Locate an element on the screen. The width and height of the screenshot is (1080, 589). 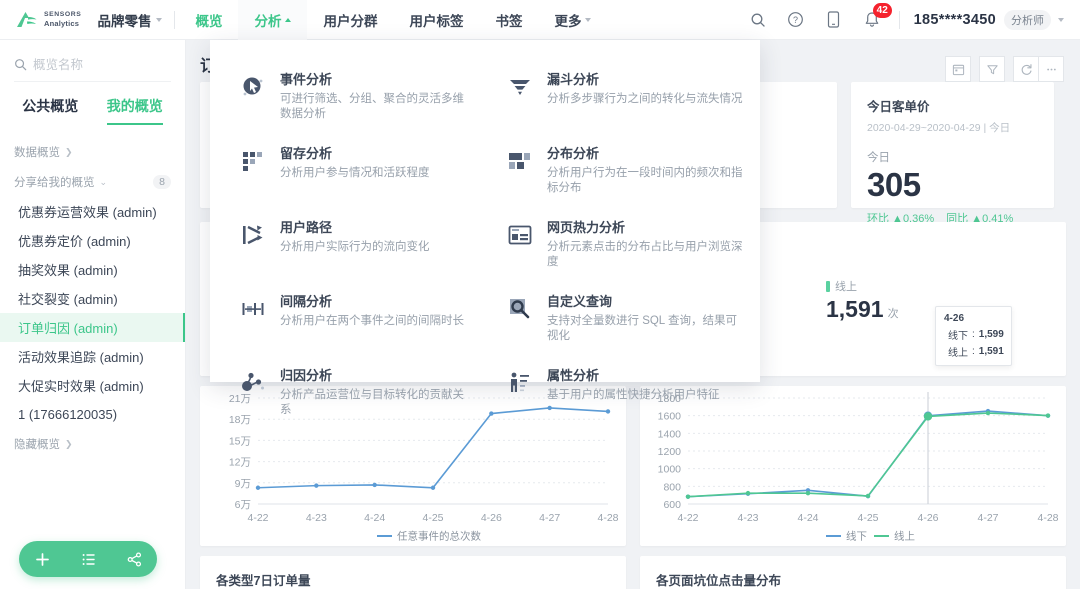
add-button is located at coordinates (42, 559).